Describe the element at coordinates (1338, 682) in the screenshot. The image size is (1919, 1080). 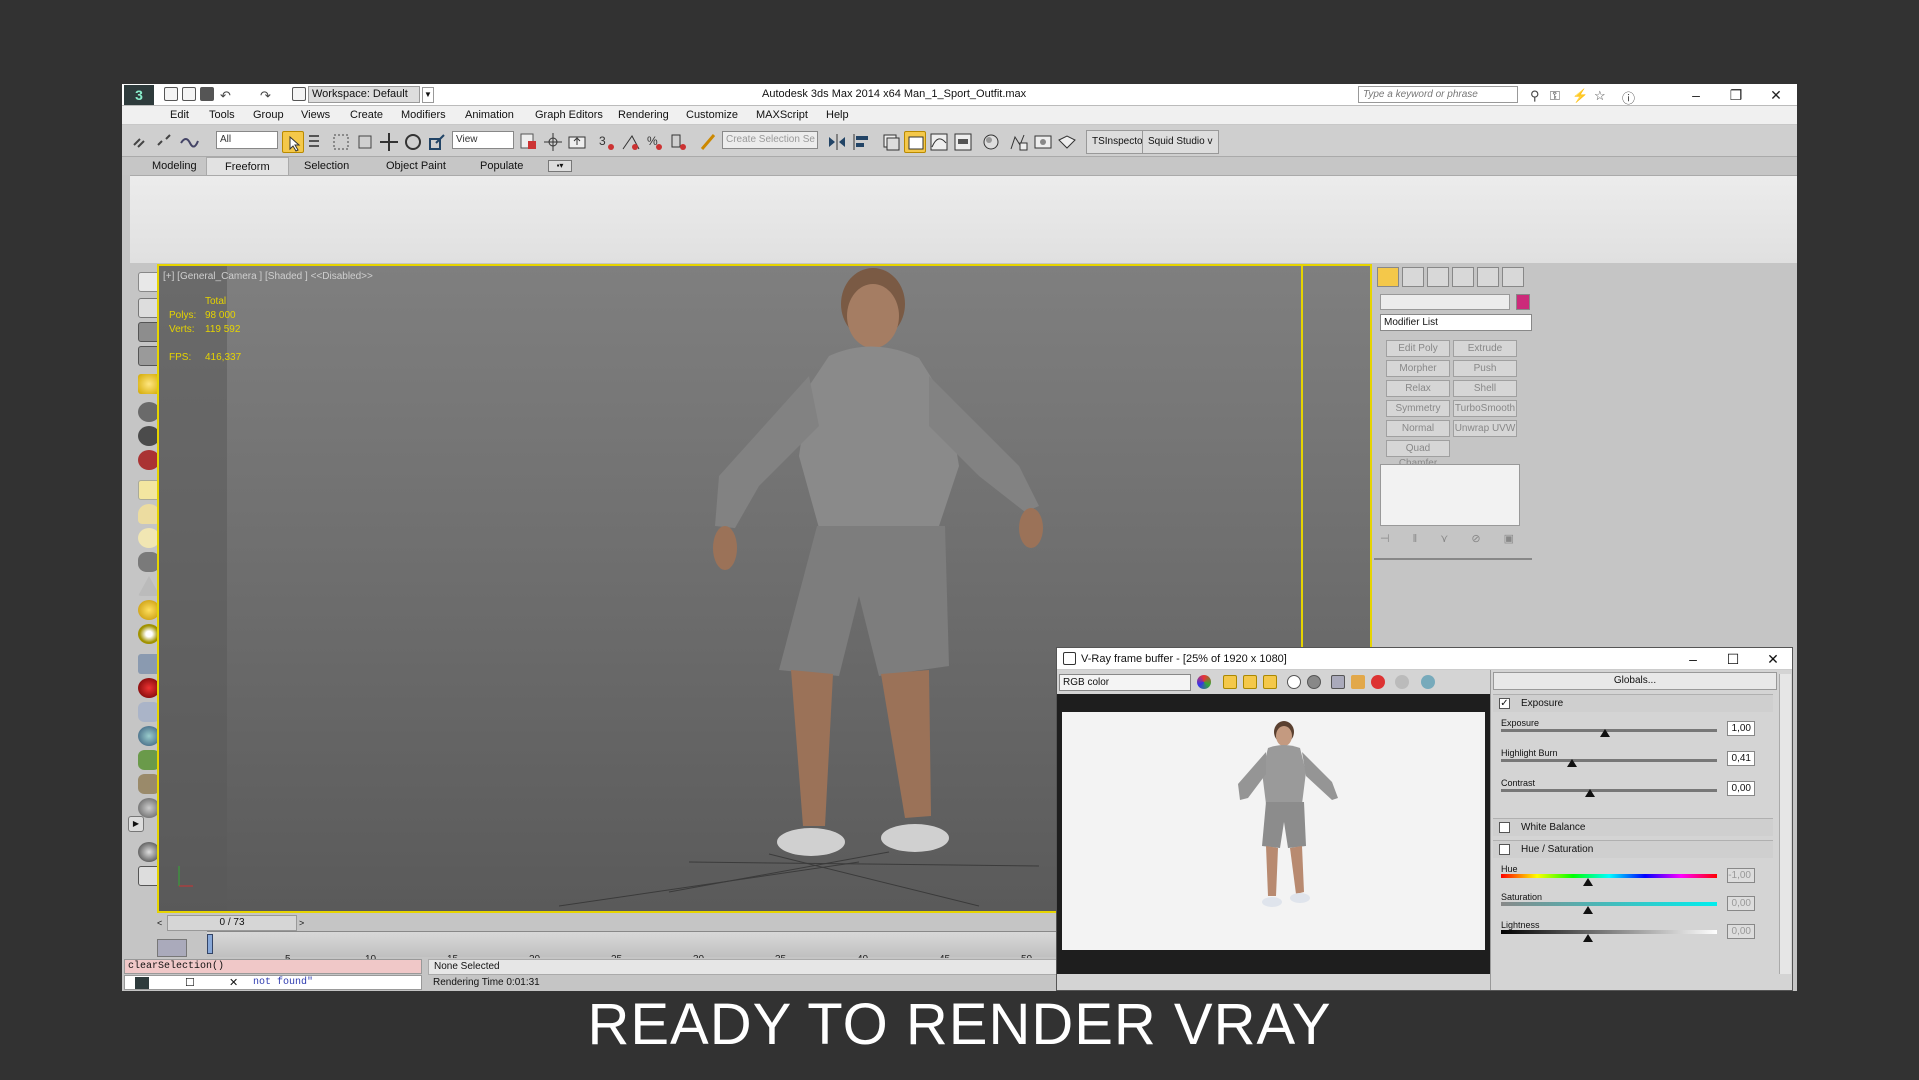
I see `save-image-icon` at that location.